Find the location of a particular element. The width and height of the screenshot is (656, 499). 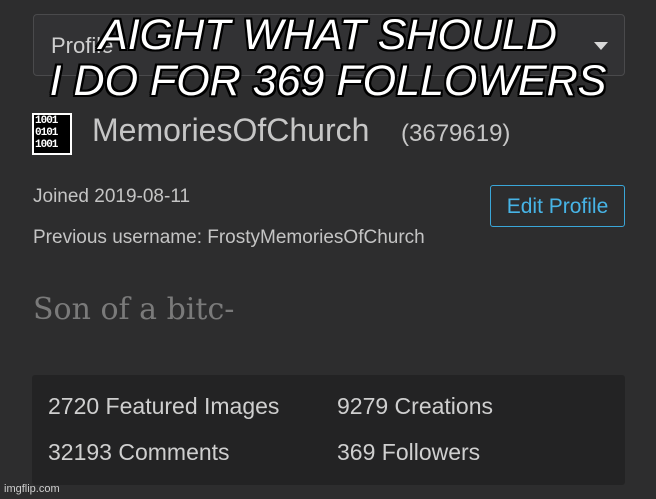

joined-date: Joined 2019-08-11 is located at coordinates (112, 196).